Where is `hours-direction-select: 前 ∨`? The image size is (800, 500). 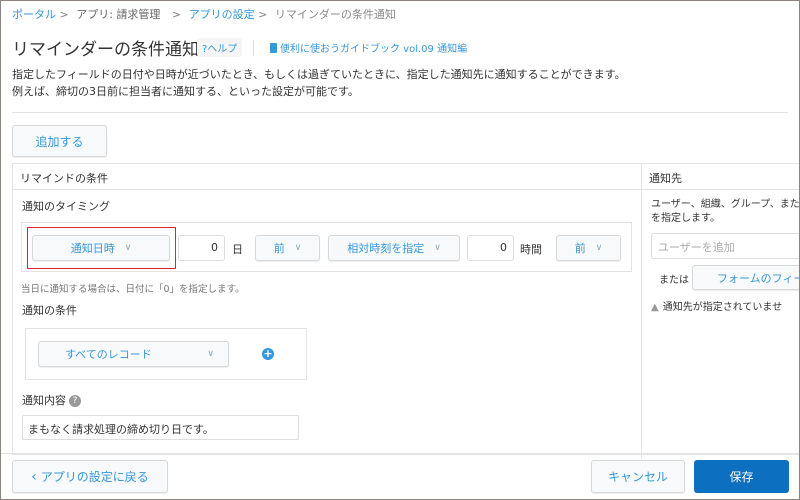 hours-direction-select: 前 ∨ is located at coordinates (588, 248).